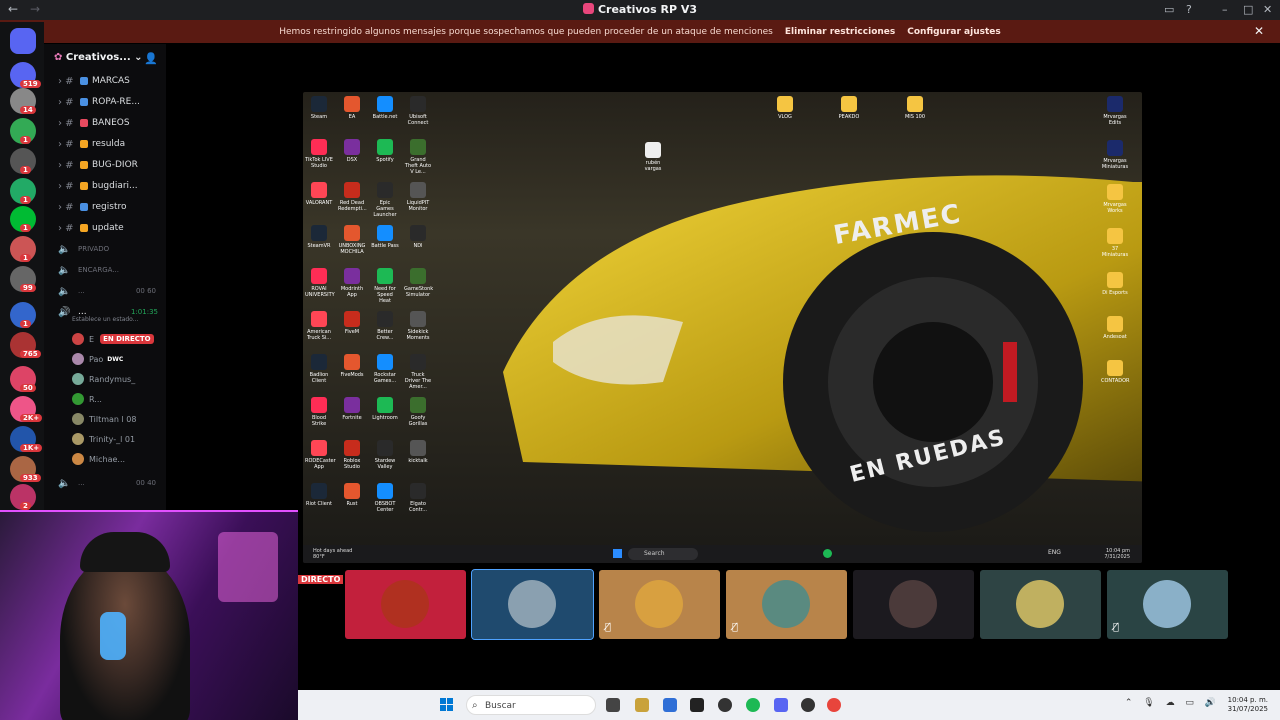 The width and height of the screenshot is (1280, 720). What do you see at coordinates (1115, 199) in the screenshot?
I see `desktop-icon: Mrvargas Works` at bounding box center [1115, 199].